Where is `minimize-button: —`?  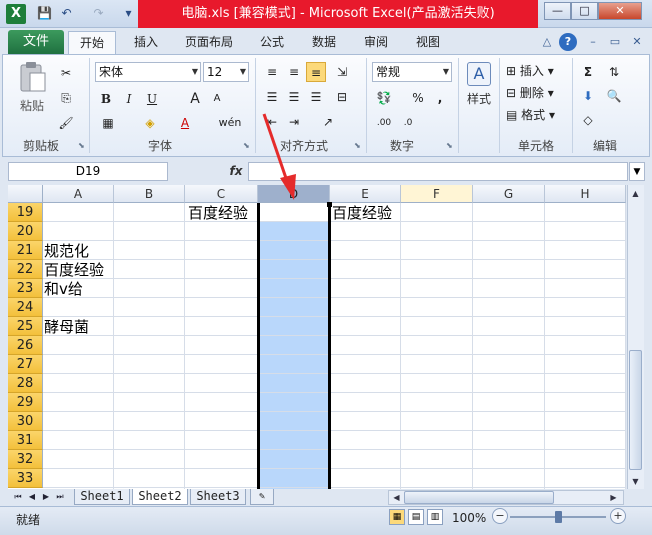 minimize-button: — is located at coordinates (557, 11).